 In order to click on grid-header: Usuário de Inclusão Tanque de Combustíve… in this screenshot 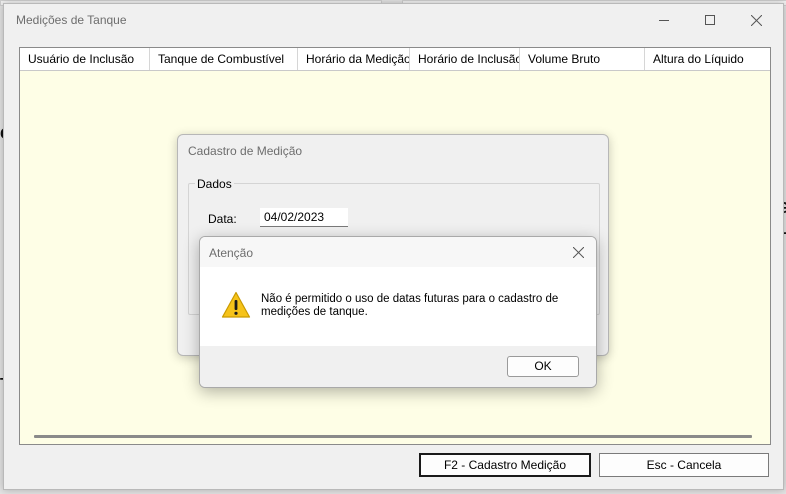, I will do `click(395, 59)`.